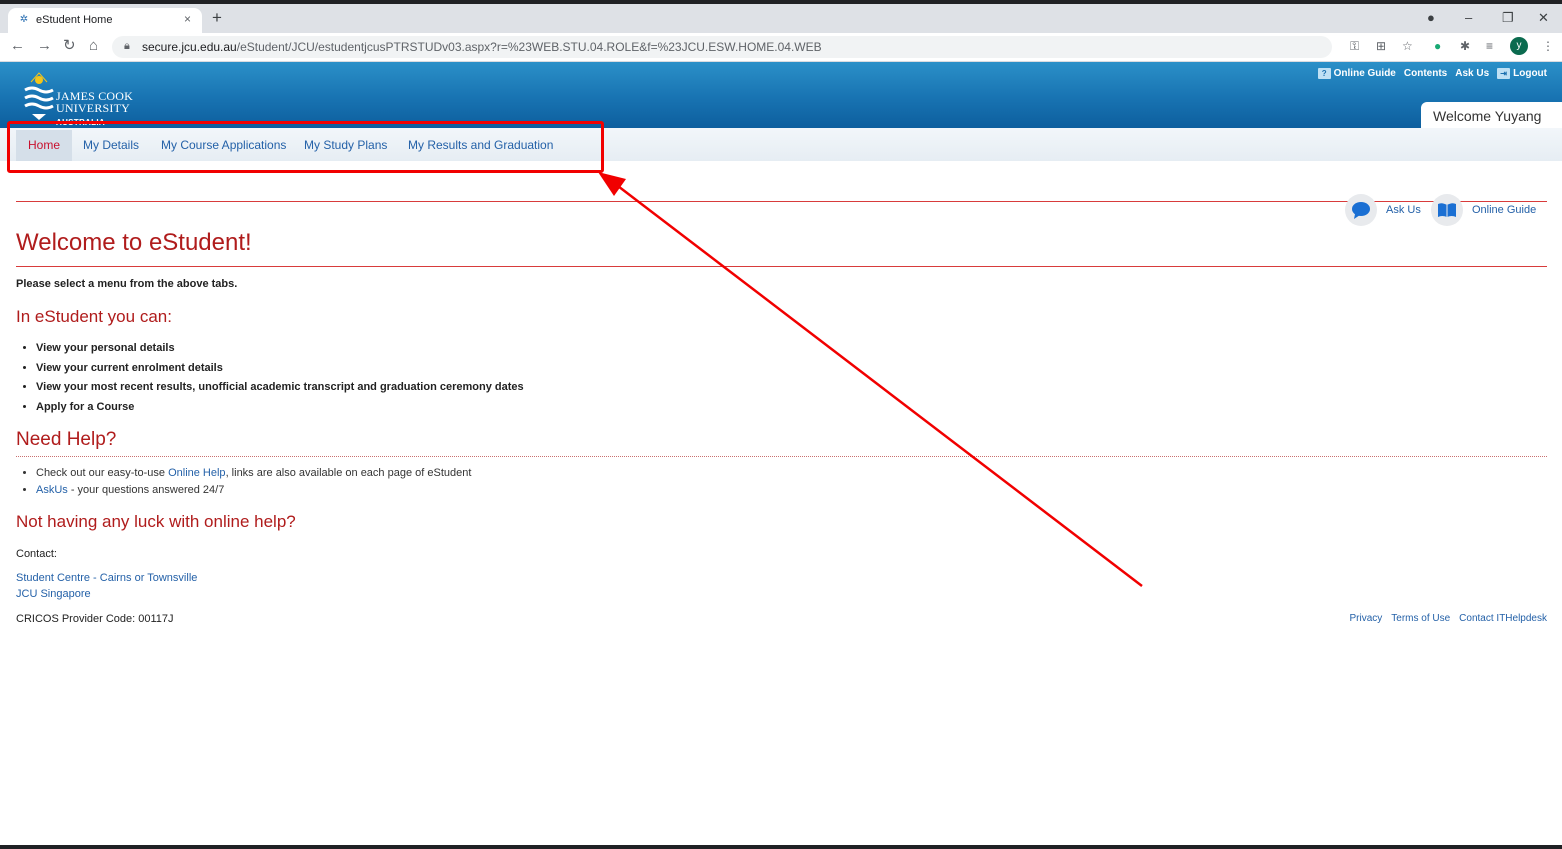 The image size is (1562, 849). What do you see at coordinates (1472, 73) in the screenshot?
I see `ask-us-link: Ask Us` at bounding box center [1472, 73].